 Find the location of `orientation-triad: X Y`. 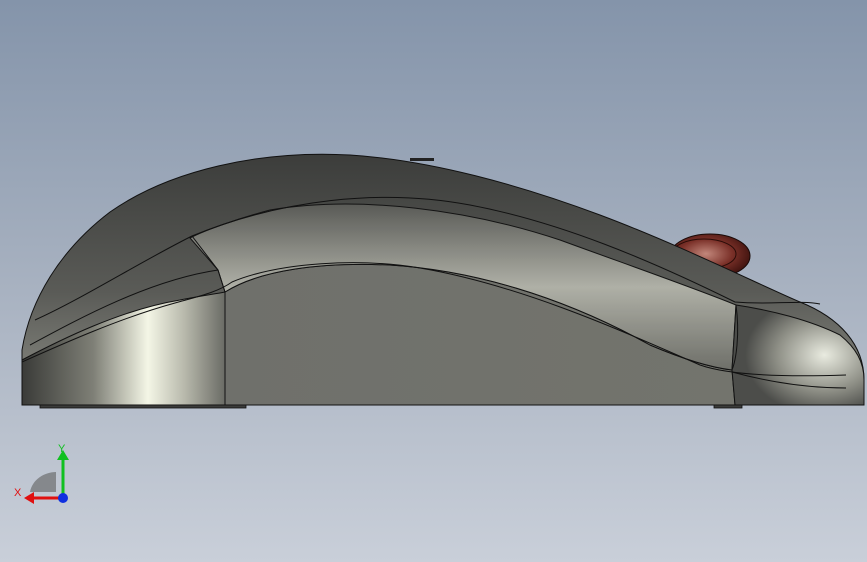

orientation-triad: X Y is located at coordinates (45, 475).